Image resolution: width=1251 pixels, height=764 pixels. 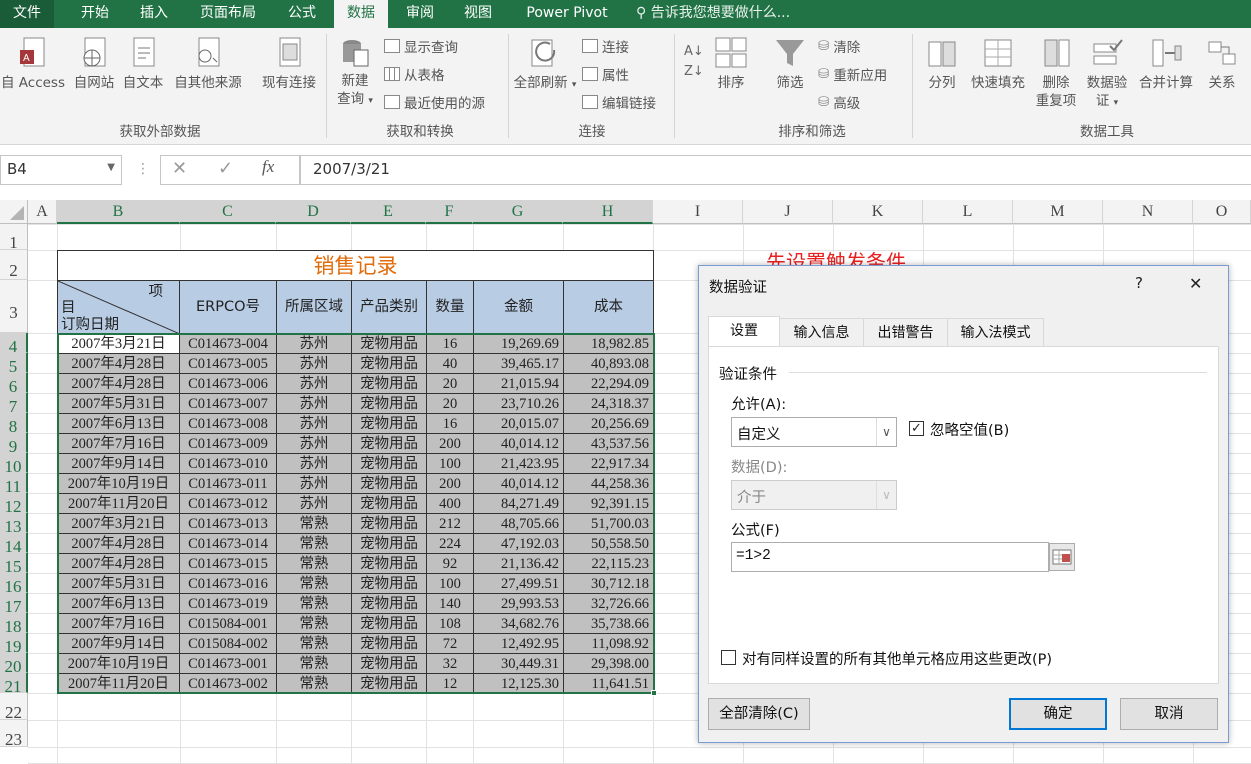 What do you see at coordinates (890, 557) in the screenshot?
I see `formula-field: =1>2` at bounding box center [890, 557].